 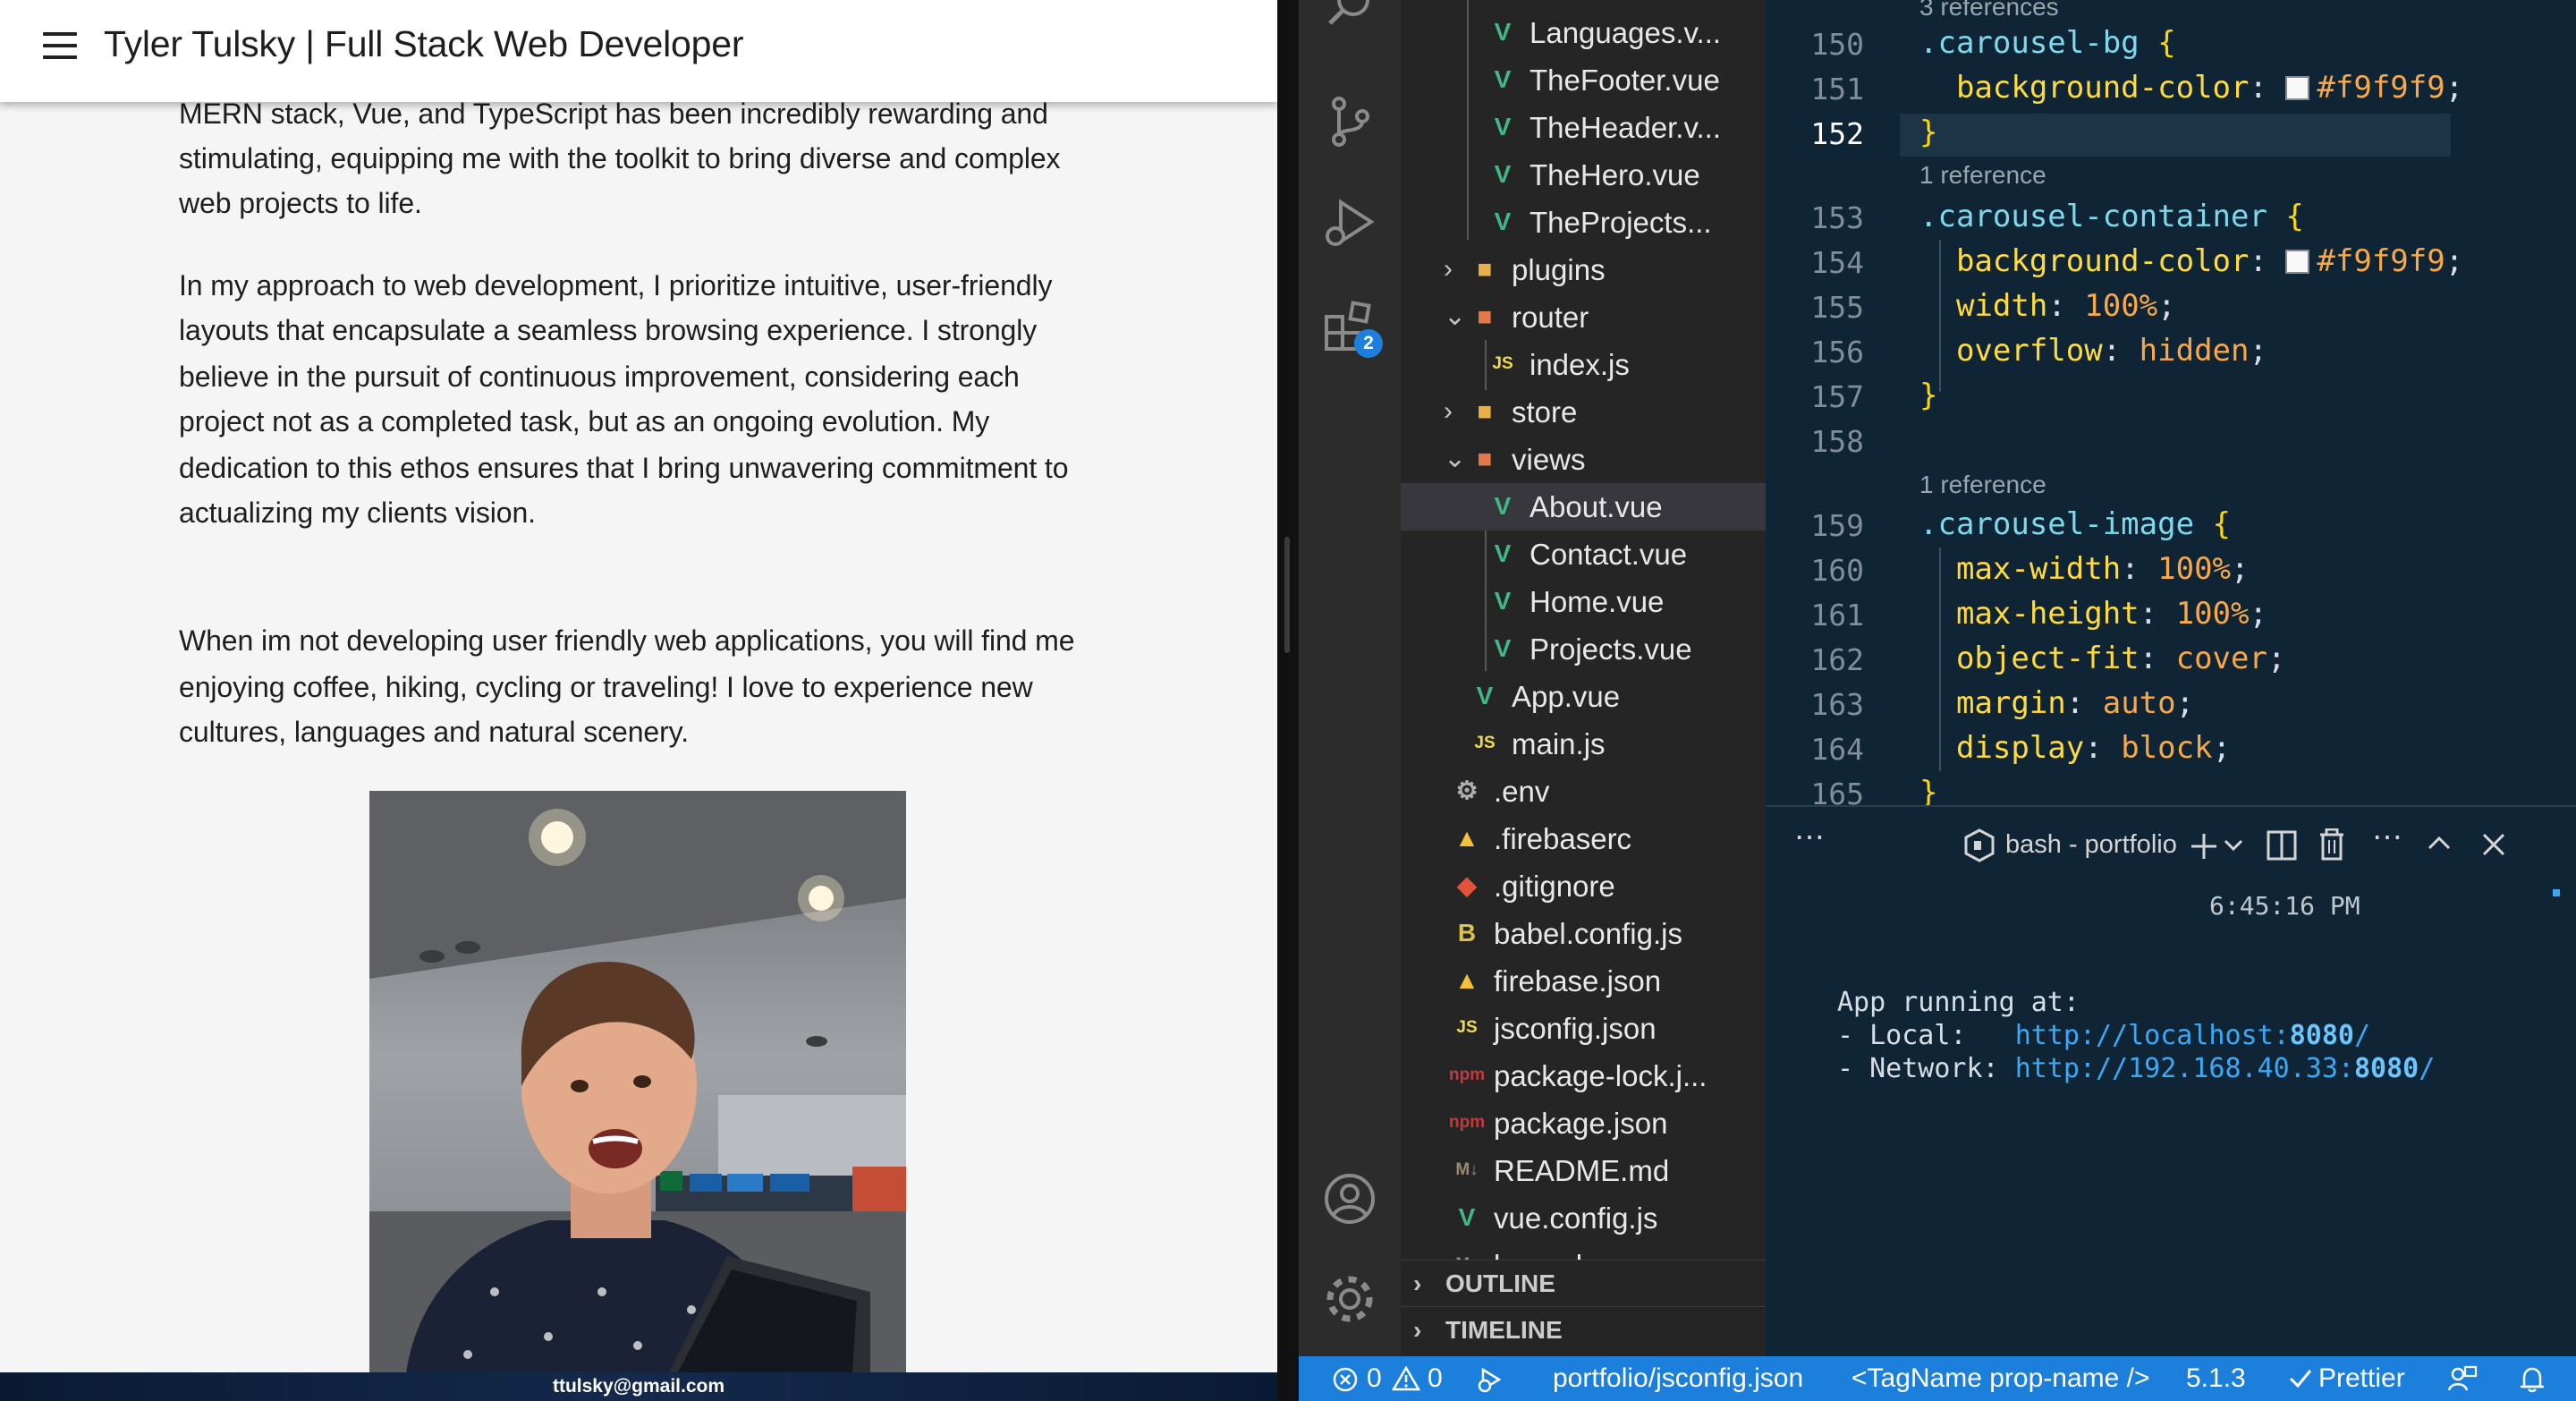 I want to click on line-number: 160, so click(x=1837, y=570).